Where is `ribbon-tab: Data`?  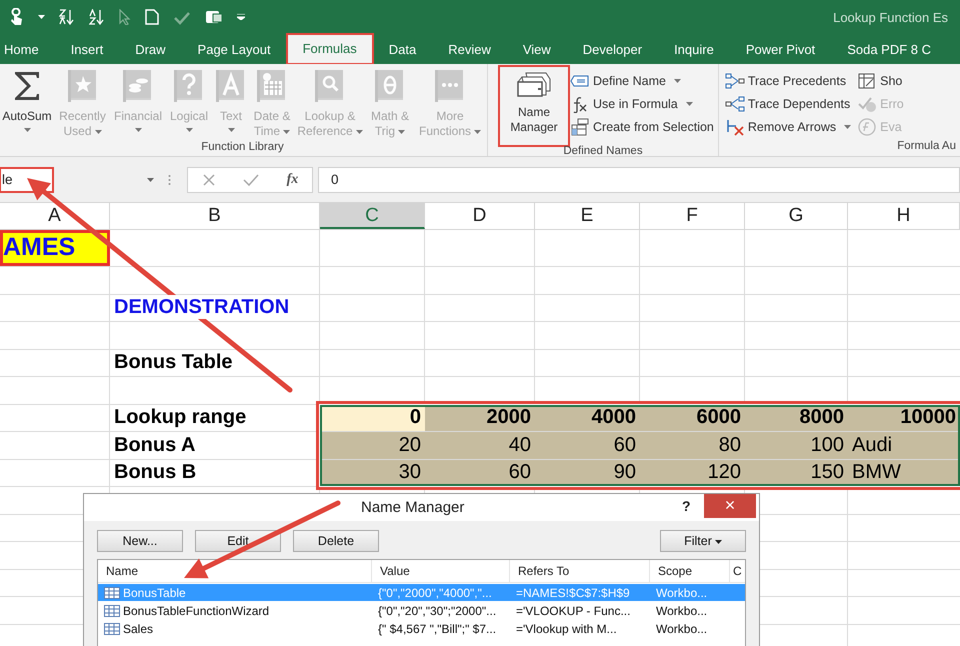
ribbon-tab: Data is located at coordinates (402, 50).